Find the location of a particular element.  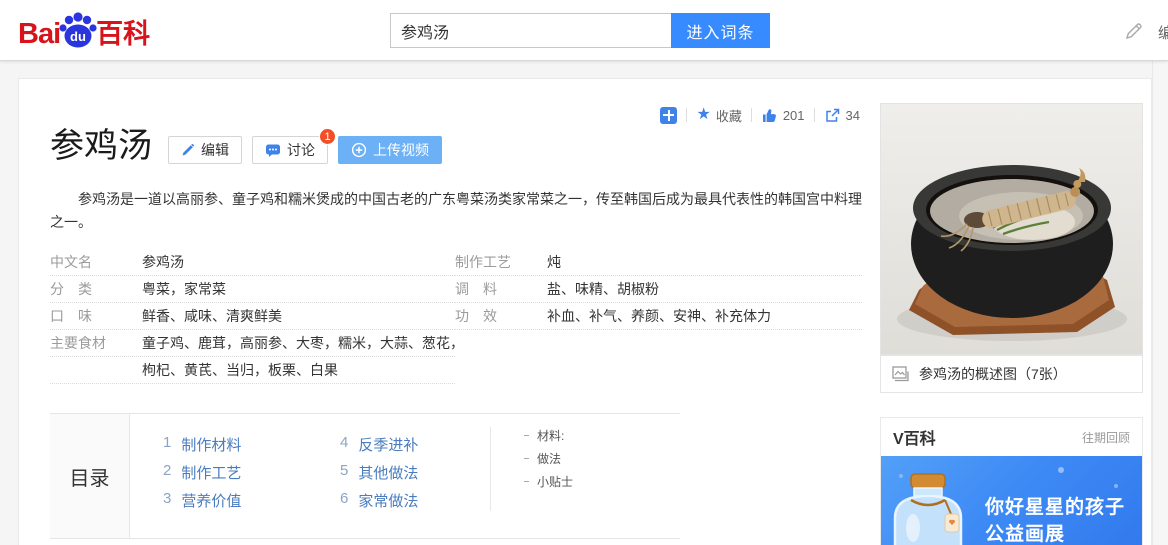

logo-text-baike: 百科 is located at coordinates (123, 34).